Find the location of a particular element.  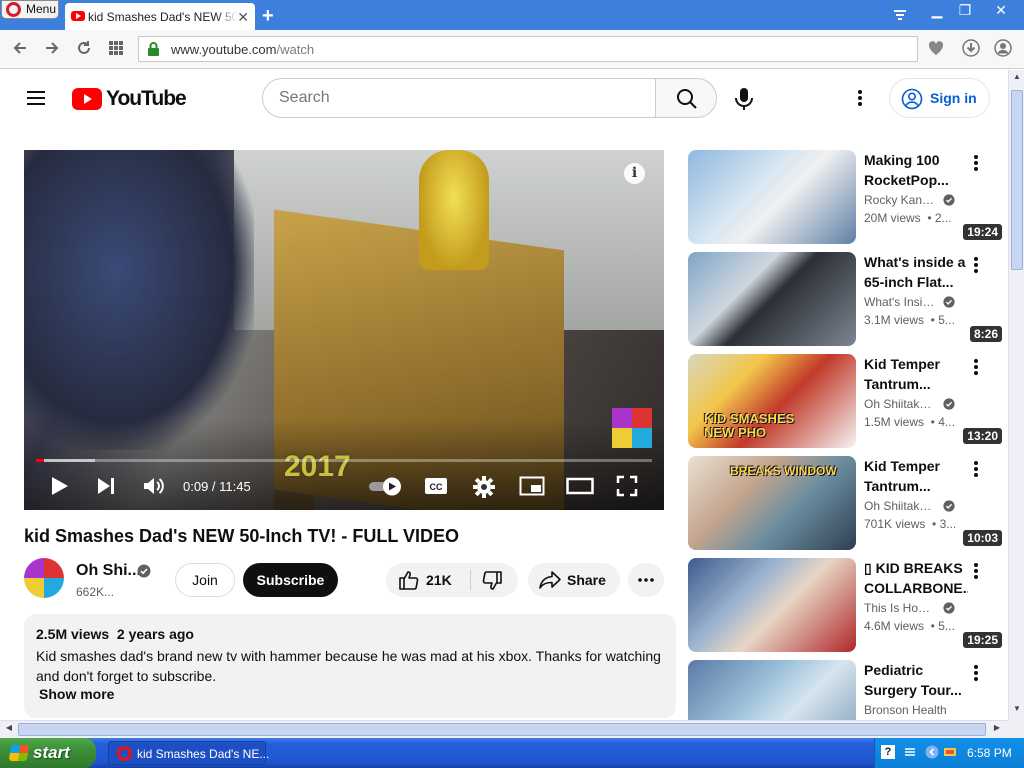

scroll-down-arrow-icon: ▼ is located at coordinates (1017, 711).